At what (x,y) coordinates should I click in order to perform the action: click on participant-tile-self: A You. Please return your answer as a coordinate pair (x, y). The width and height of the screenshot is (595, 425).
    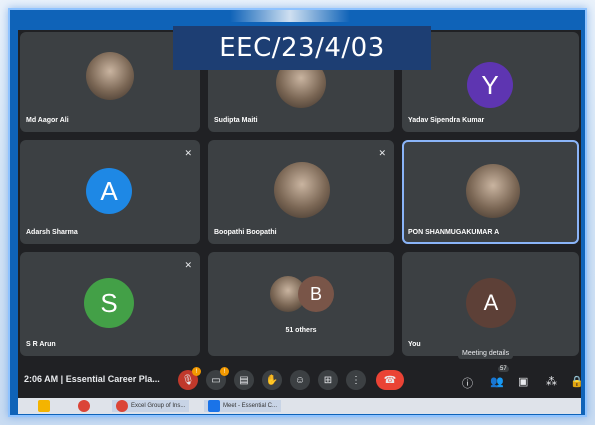
    Looking at the image, I should click on (490, 304).